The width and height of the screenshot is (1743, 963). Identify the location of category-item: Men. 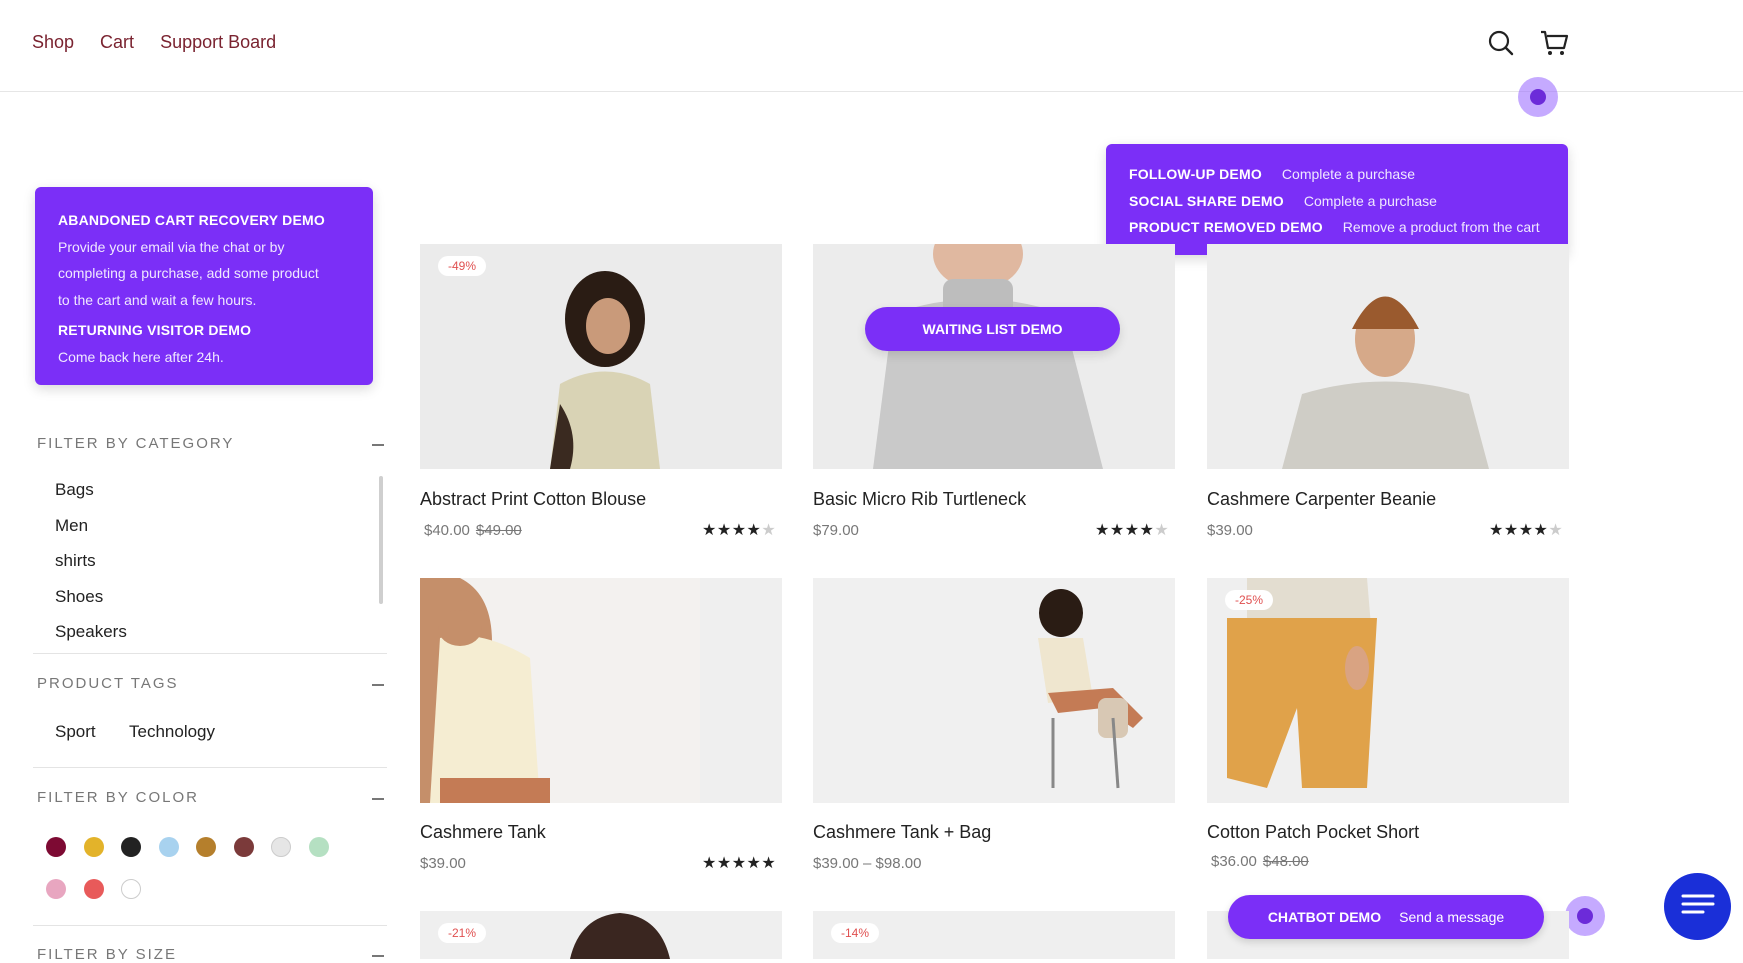
(71, 526).